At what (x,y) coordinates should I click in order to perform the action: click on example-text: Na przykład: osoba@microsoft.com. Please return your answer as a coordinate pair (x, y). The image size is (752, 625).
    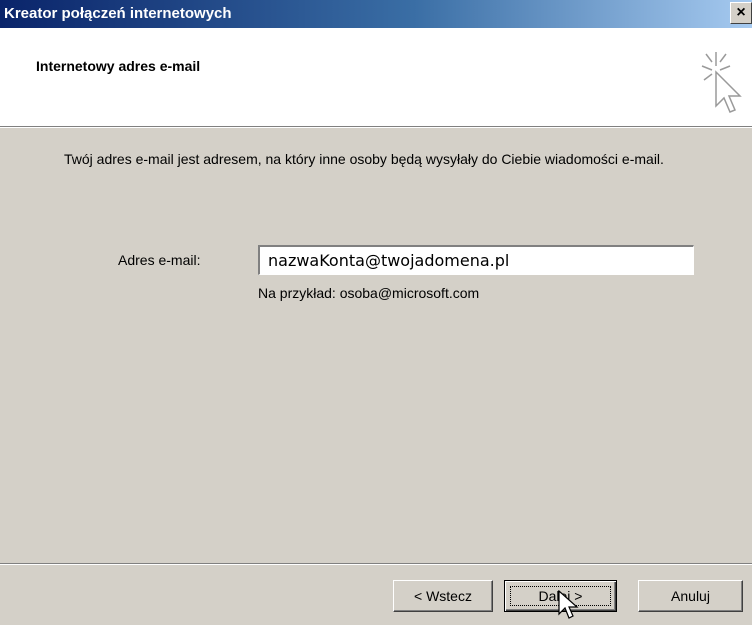
    Looking at the image, I should click on (369, 293).